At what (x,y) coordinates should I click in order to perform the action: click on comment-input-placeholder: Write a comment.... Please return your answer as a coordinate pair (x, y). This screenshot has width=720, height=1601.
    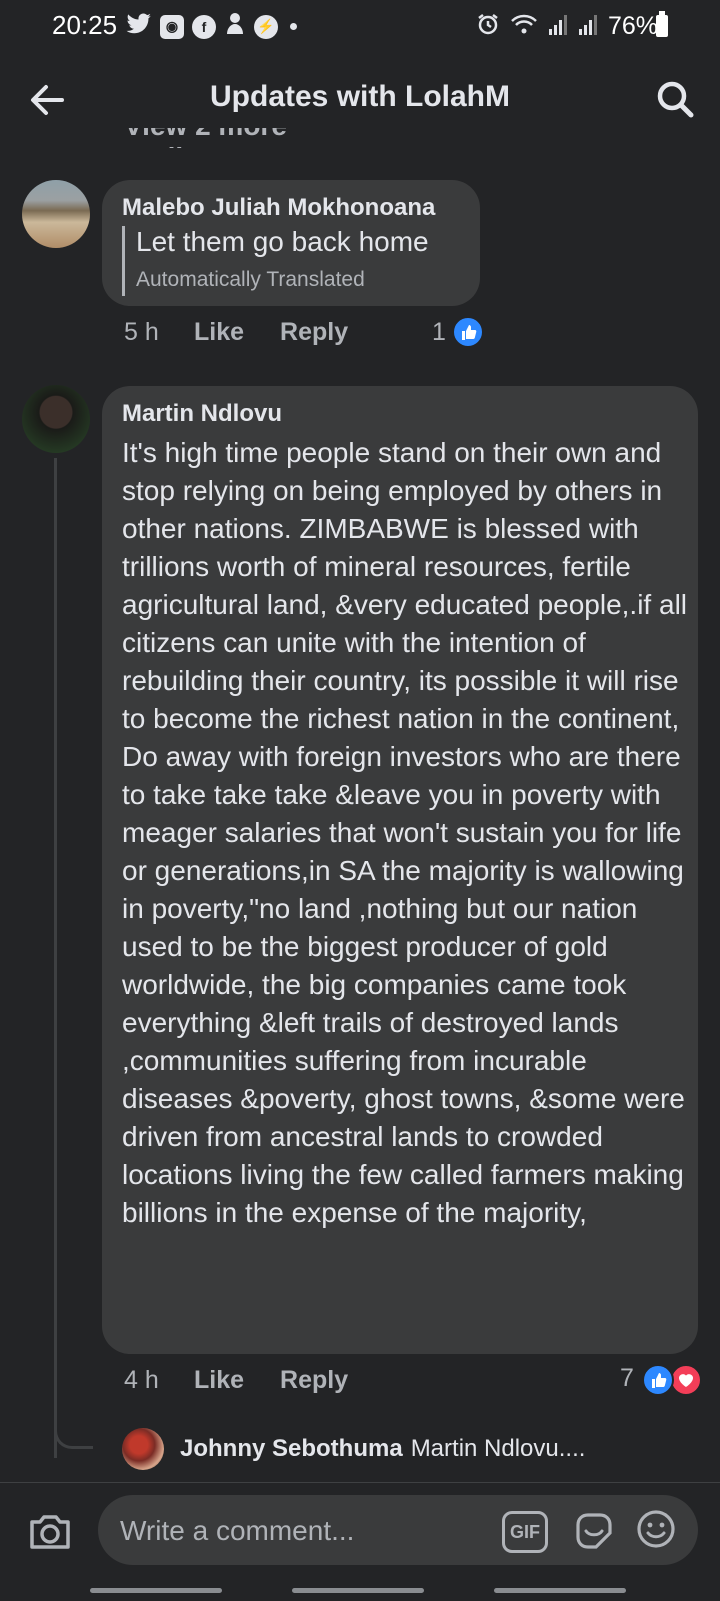
    Looking at the image, I should click on (237, 1530).